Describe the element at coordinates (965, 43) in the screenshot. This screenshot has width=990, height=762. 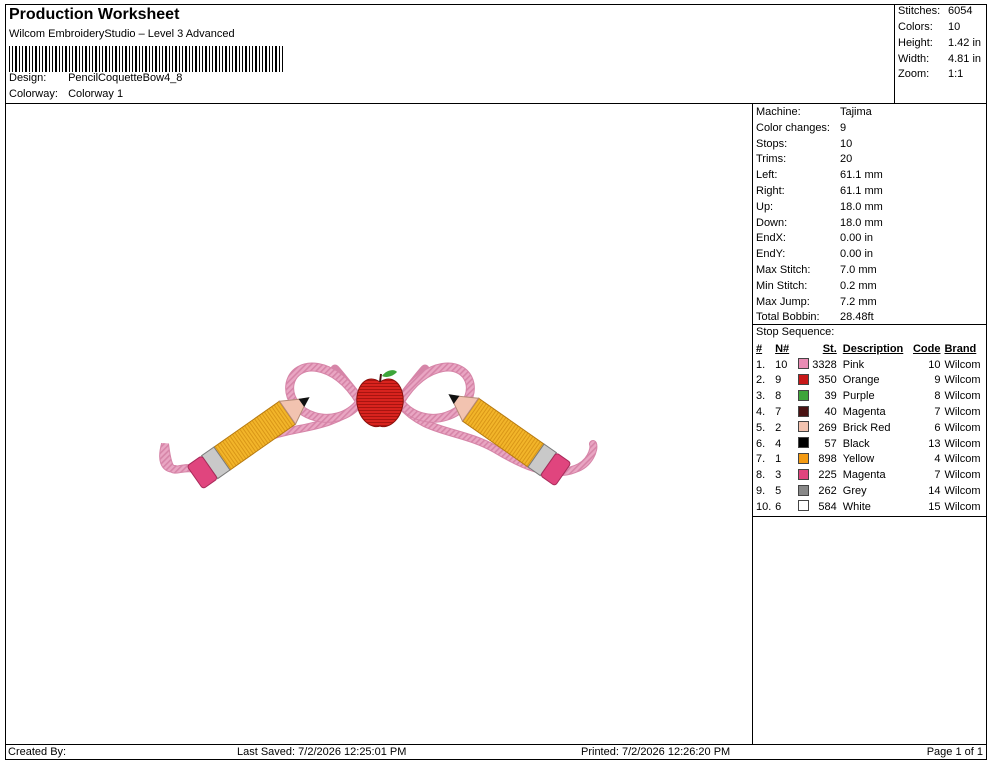
I see `height-value: 1.42 in` at that location.